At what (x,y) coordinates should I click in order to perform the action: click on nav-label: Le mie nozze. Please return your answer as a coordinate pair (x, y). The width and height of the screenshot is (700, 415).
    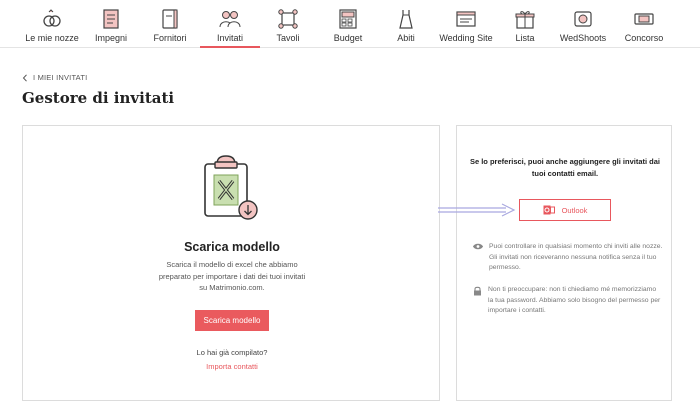
    Looking at the image, I should click on (52, 38).